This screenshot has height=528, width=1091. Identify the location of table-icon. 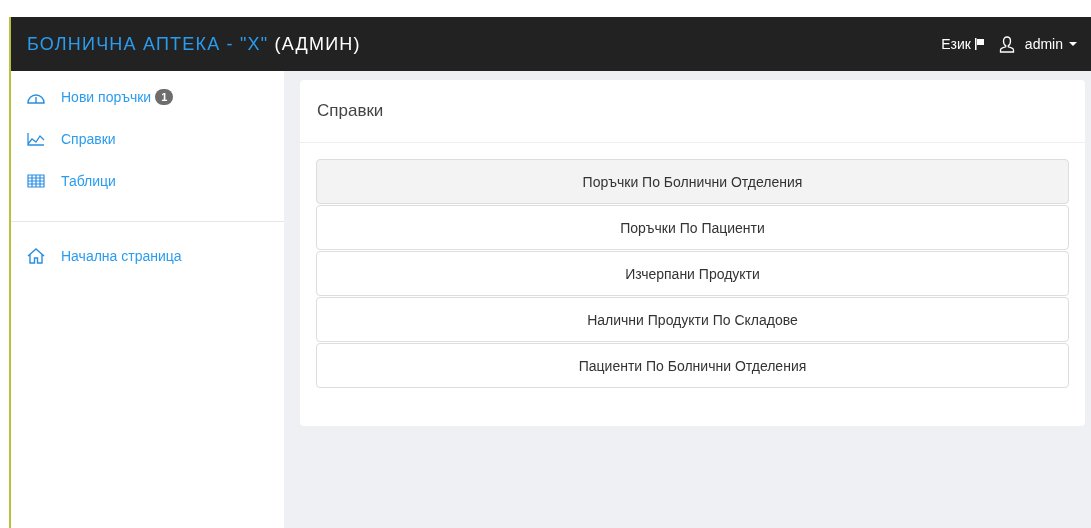
(36, 181).